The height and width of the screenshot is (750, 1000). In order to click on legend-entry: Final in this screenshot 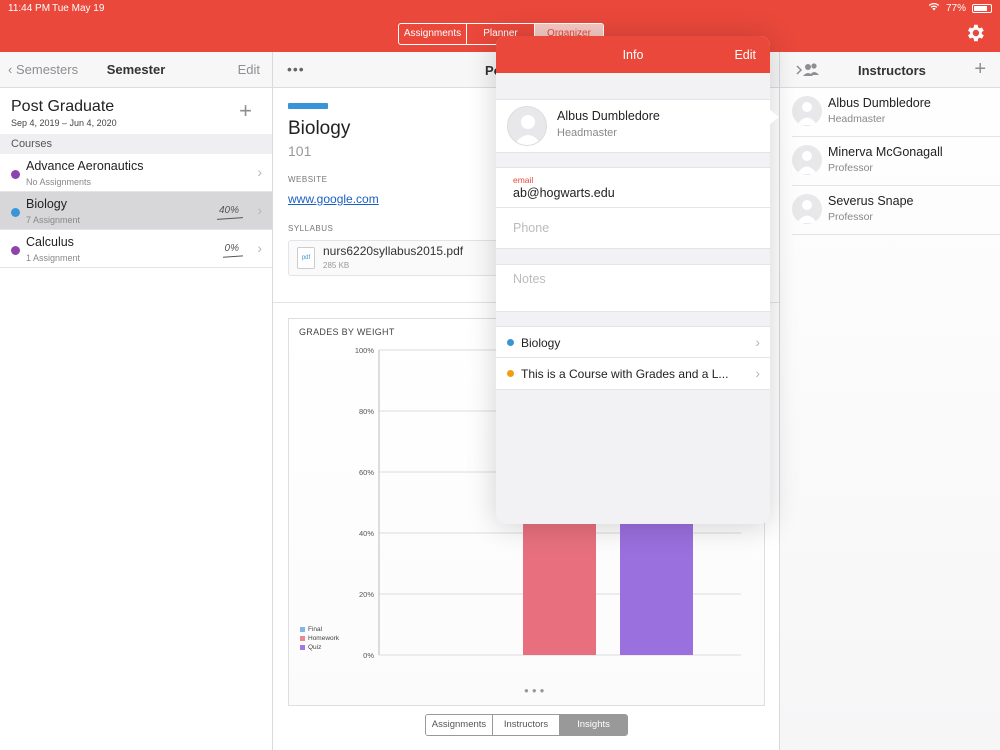, I will do `click(319, 629)`.